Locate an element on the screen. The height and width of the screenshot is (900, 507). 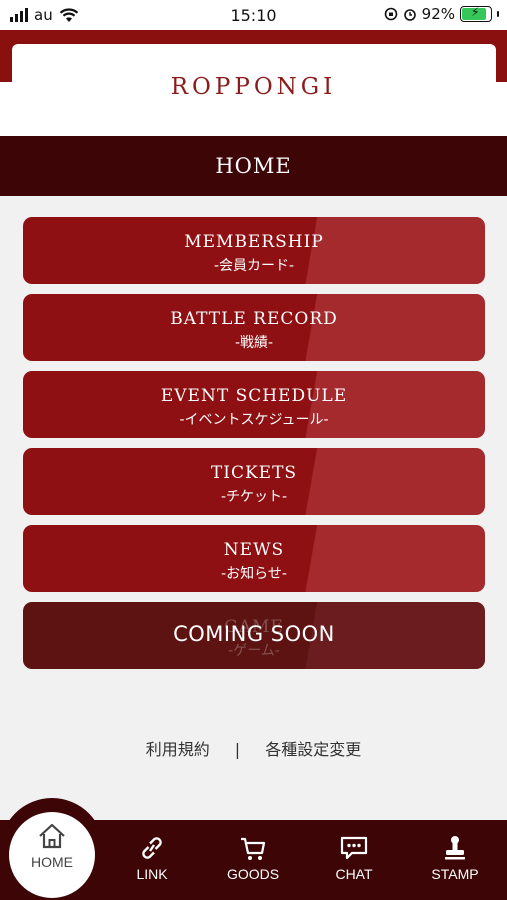
page-title: HOME is located at coordinates (253, 166).